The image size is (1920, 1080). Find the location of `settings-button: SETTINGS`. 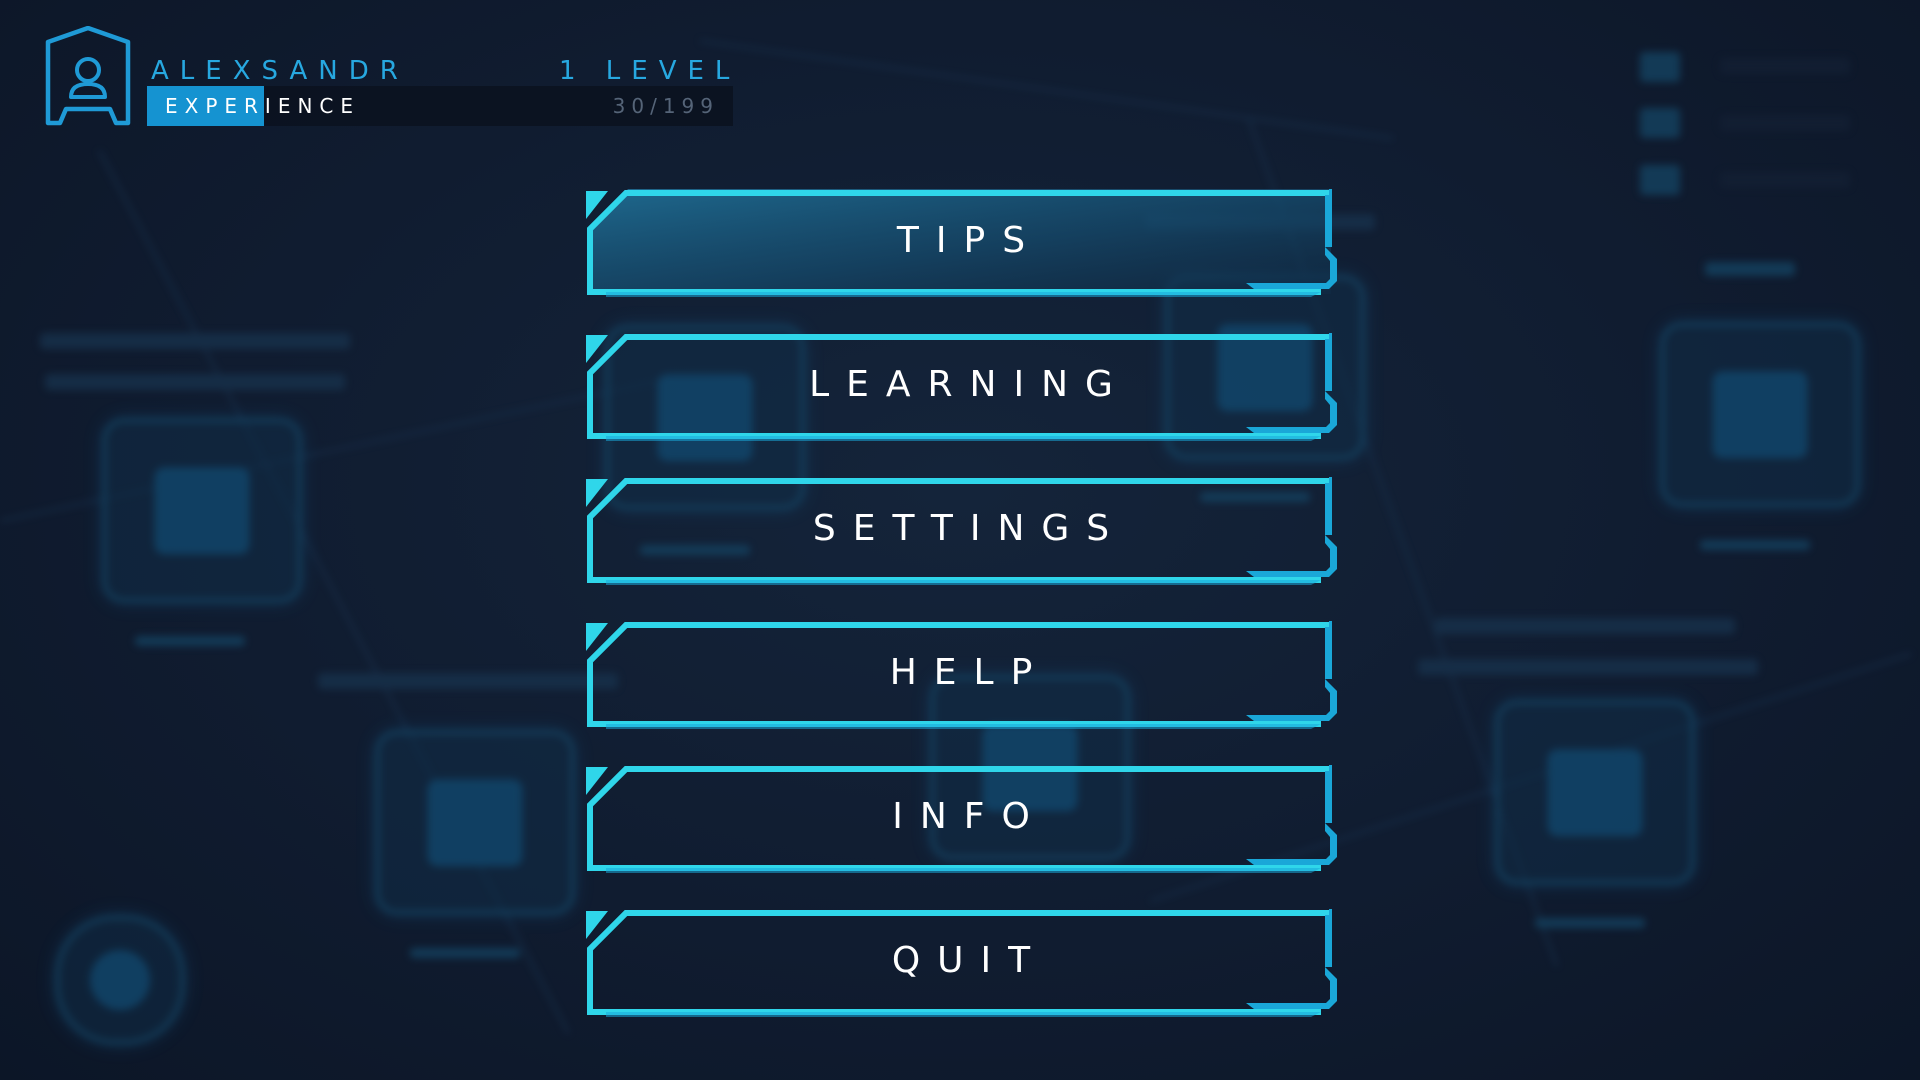

settings-button: SETTINGS is located at coordinates (961, 531).